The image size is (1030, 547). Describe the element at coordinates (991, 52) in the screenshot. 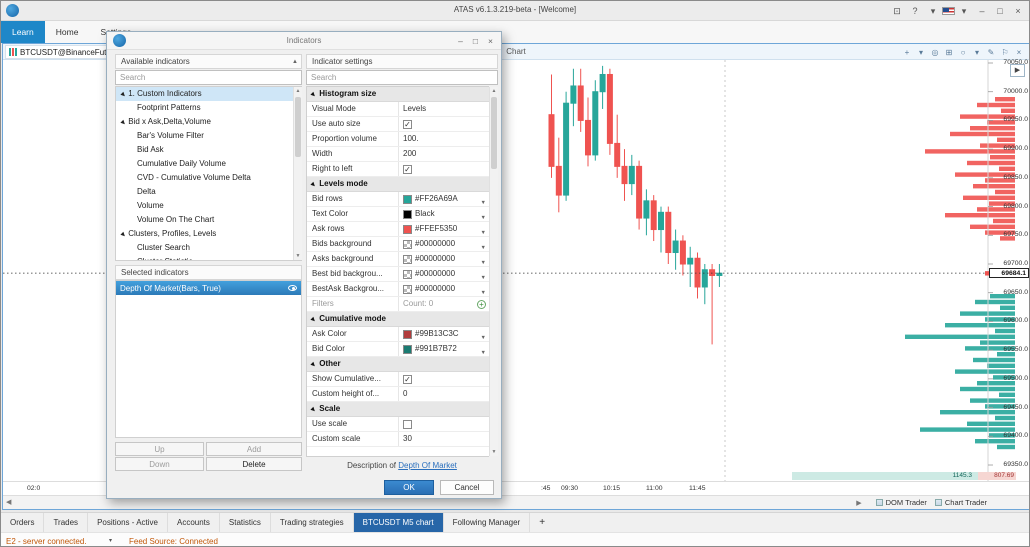

I see `edit-icon: ✎` at that location.